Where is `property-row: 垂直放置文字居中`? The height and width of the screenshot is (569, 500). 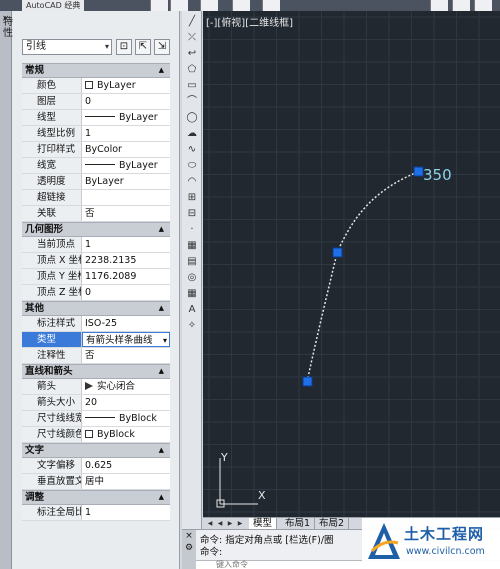 property-row: 垂直放置文字居中 is located at coordinates (96, 482).